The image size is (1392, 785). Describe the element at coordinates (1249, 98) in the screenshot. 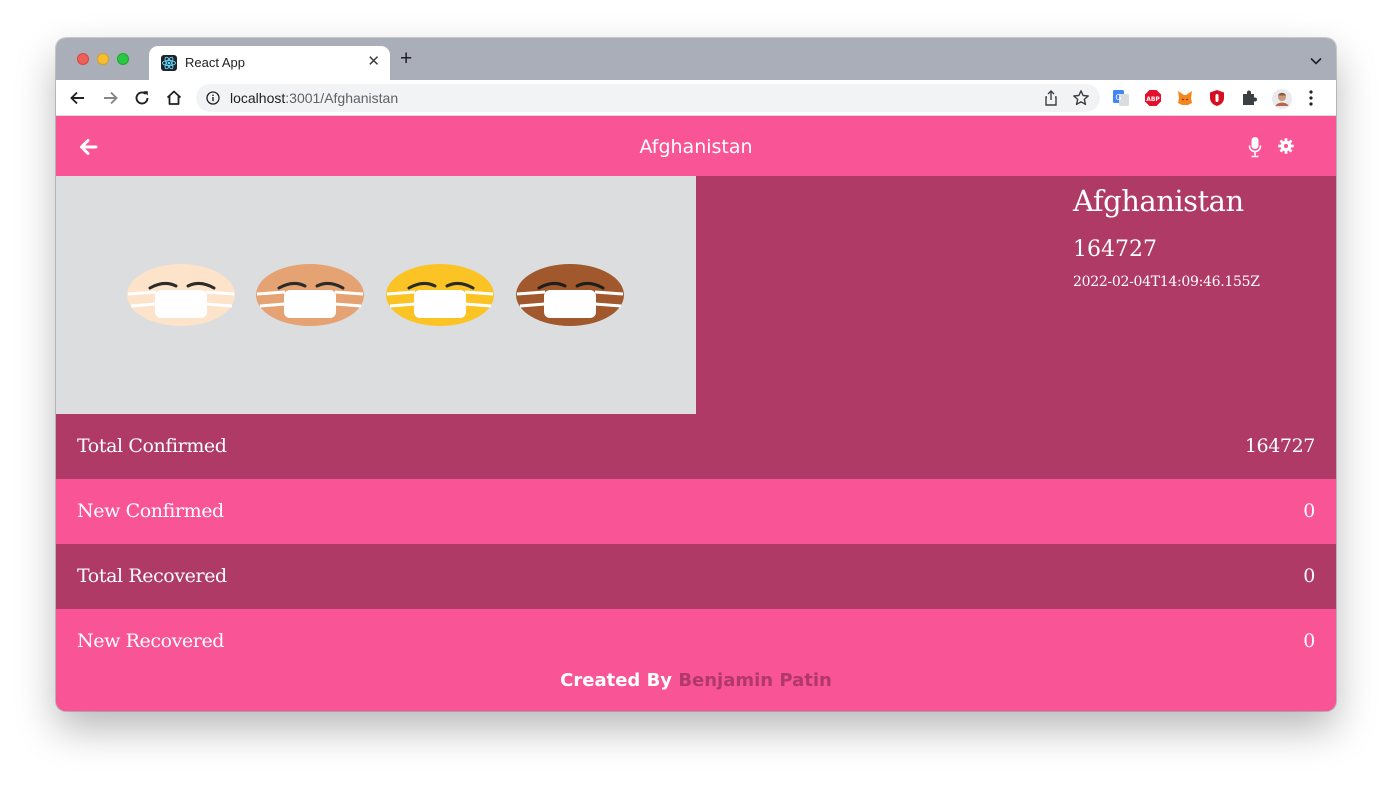

I see `extensions-puzzle-icon` at that location.